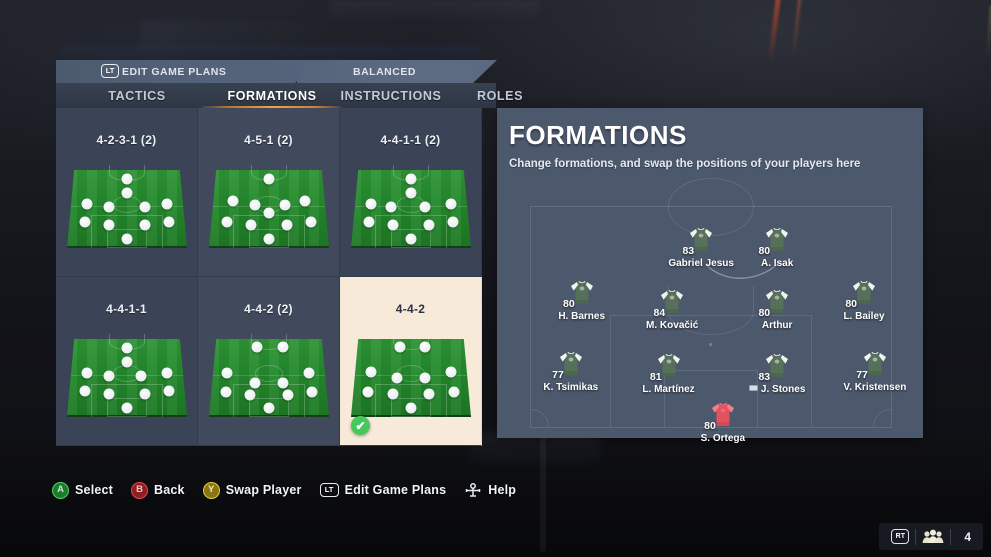 Image resolution: width=991 pixels, height=557 pixels. I want to click on player-token-rm: 80 L. Bailey, so click(864, 301).